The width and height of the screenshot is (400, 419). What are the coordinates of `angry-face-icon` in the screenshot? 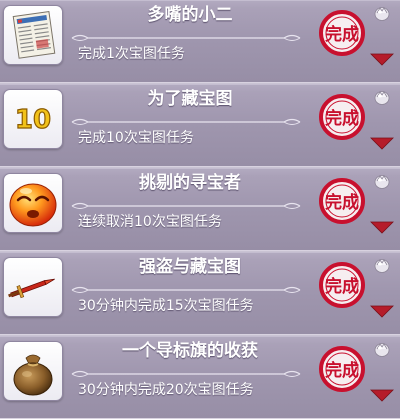 It's located at (33, 203).